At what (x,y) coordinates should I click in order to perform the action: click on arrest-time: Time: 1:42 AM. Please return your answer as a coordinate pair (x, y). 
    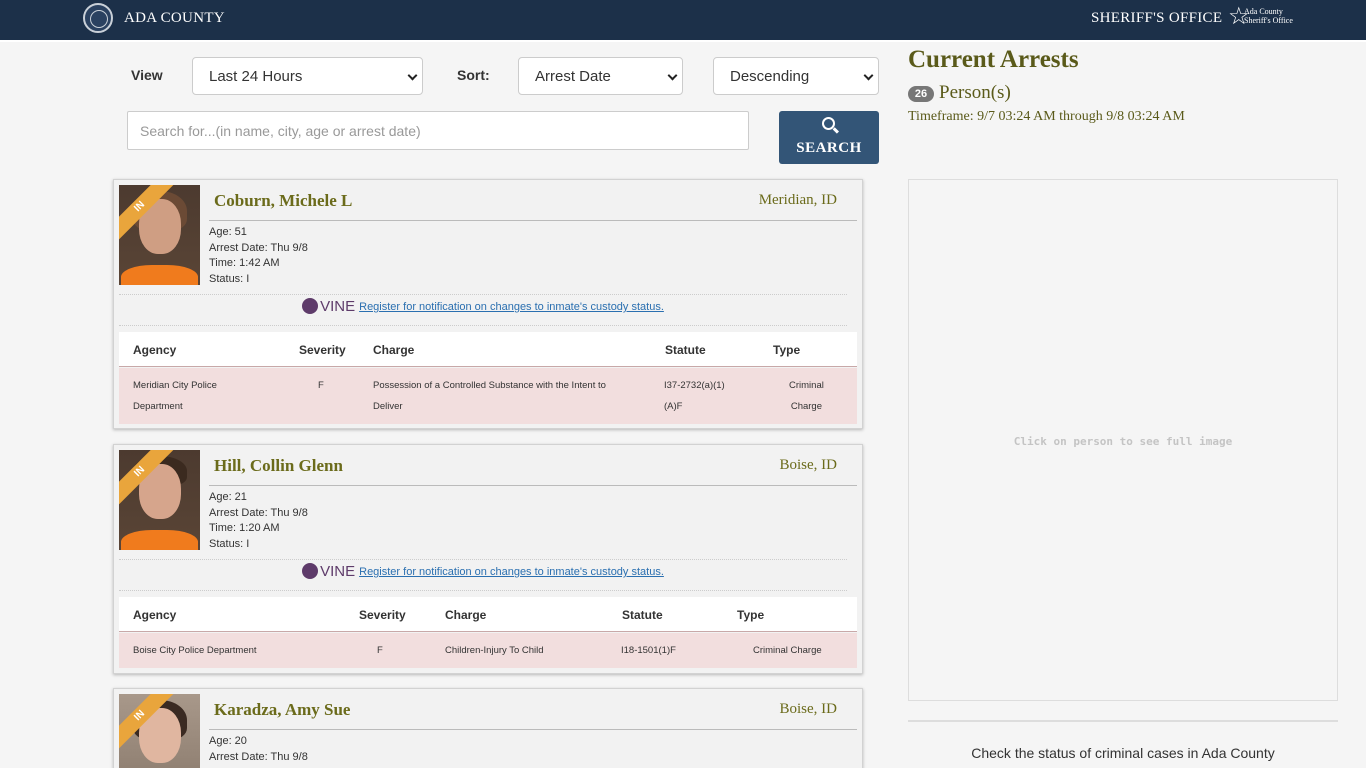
    Looking at the image, I should click on (244, 263).